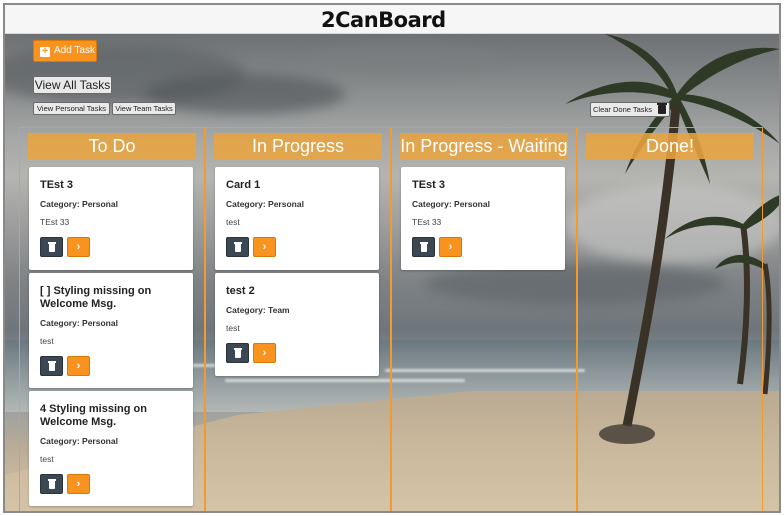 The height and width of the screenshot is (516, 784). I want to click on card-title: 4 Styling missing on Welcome Msg., so click(93, 415).